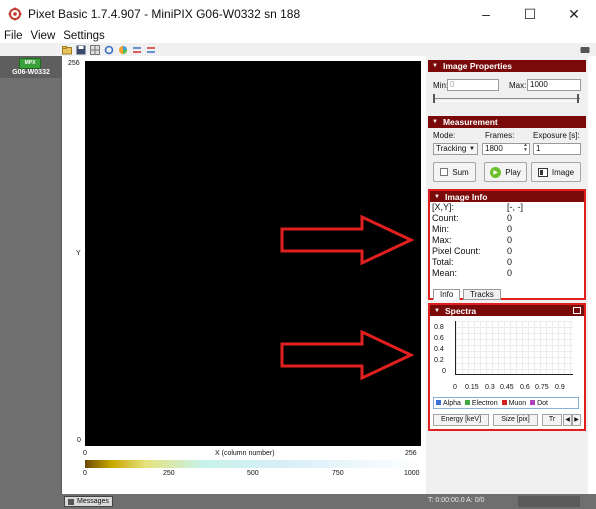  What do you see at coordinates (151, 50) in the screenshot?
I see `ruler-icon` at bounding box center [151, 50].